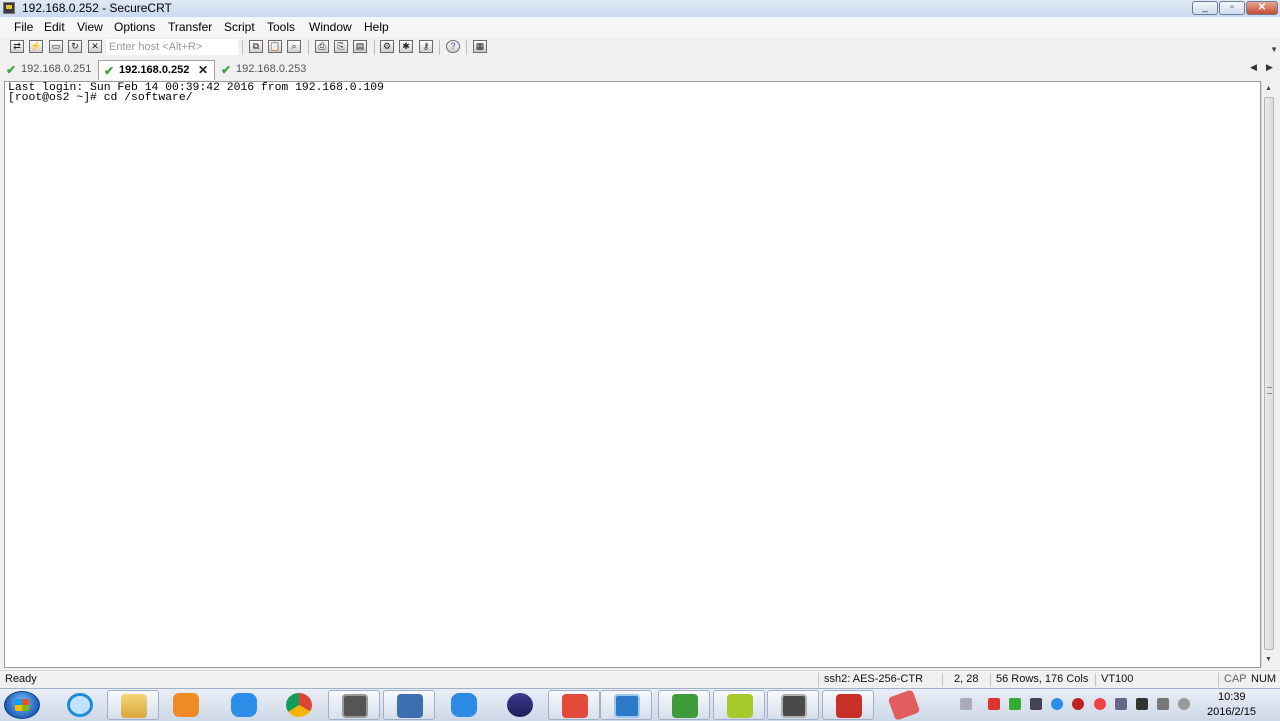 Image resolution: width=1280 pixels, height=721 pixels. Describe the element at coordinates (256, 46) in the screenshot. I see `copy-icon: ⧉` at that location.